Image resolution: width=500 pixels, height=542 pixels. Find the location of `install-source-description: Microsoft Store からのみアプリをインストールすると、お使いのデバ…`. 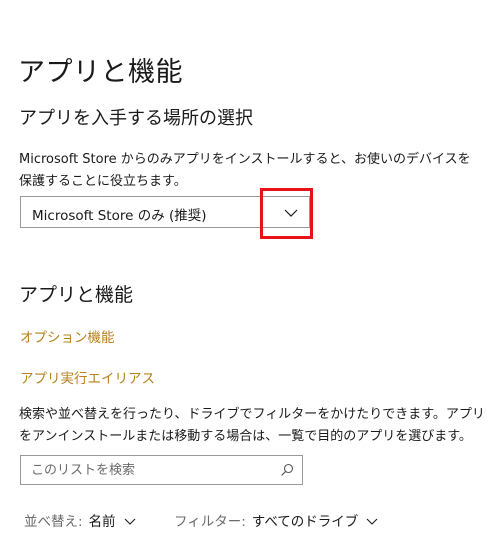

install-source-description: Microsoft Store からのみアプリをインストールすると、お使いのデバ… is located at coordinates (245, 170).